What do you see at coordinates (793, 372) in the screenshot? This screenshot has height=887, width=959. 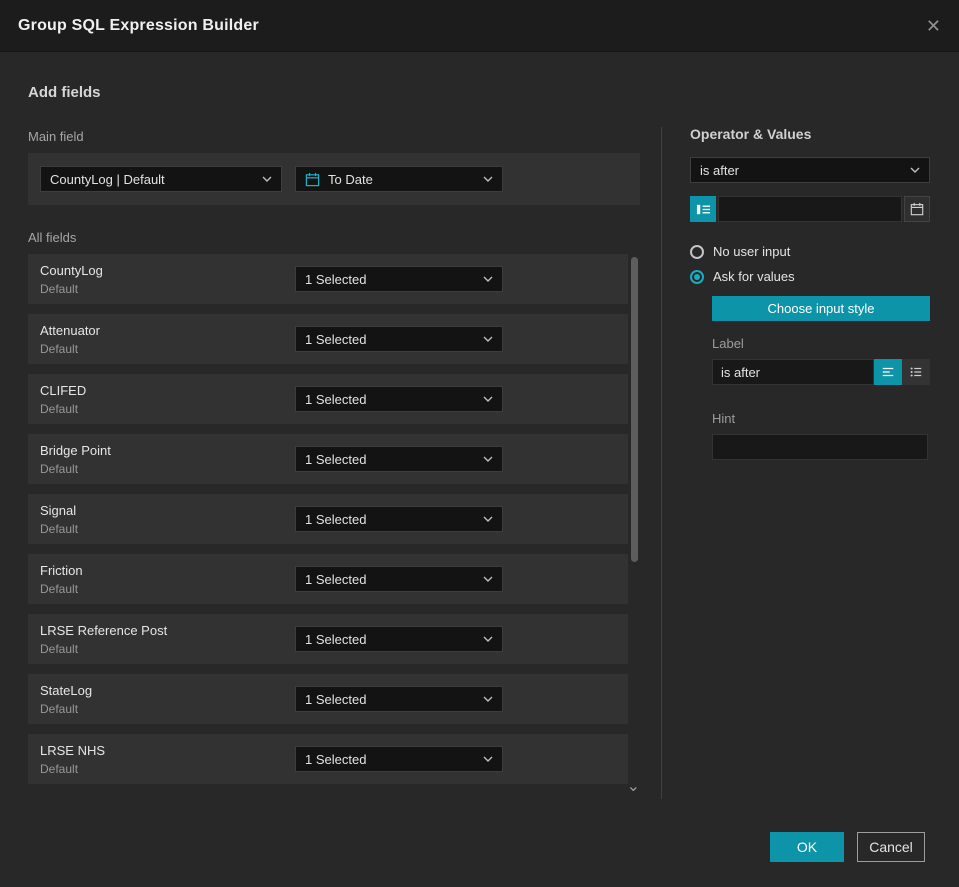 I see `label-input` at bounding box center [793, 372].